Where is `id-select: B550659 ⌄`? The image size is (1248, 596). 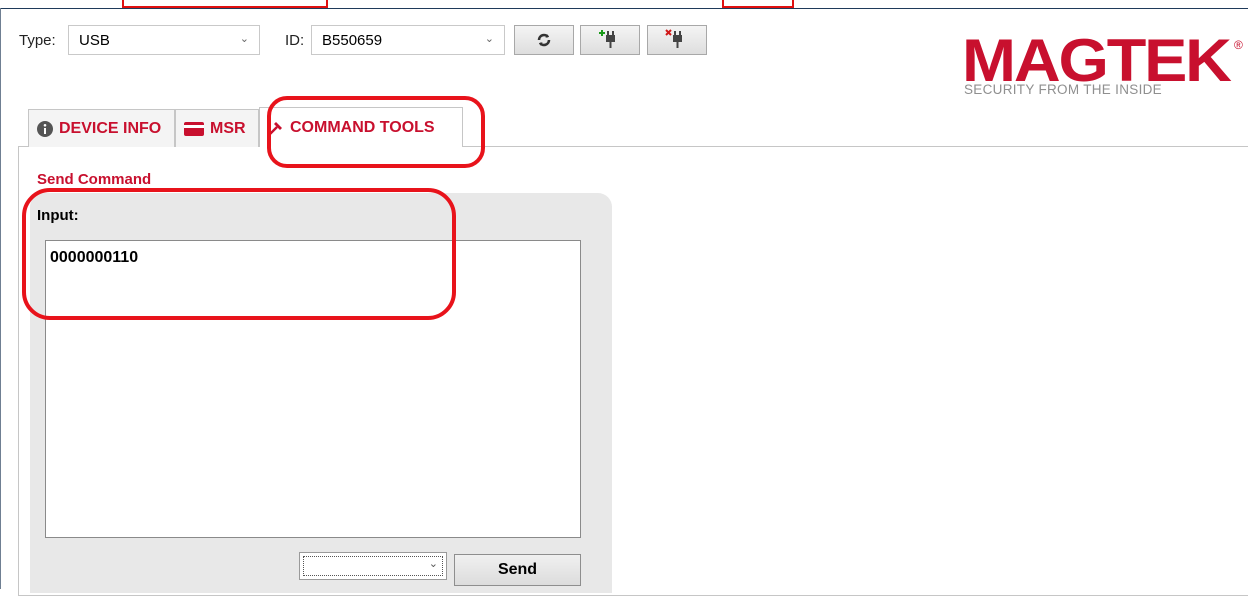
id-select: B550659 ⌄ is located at coordinates (408, 40).